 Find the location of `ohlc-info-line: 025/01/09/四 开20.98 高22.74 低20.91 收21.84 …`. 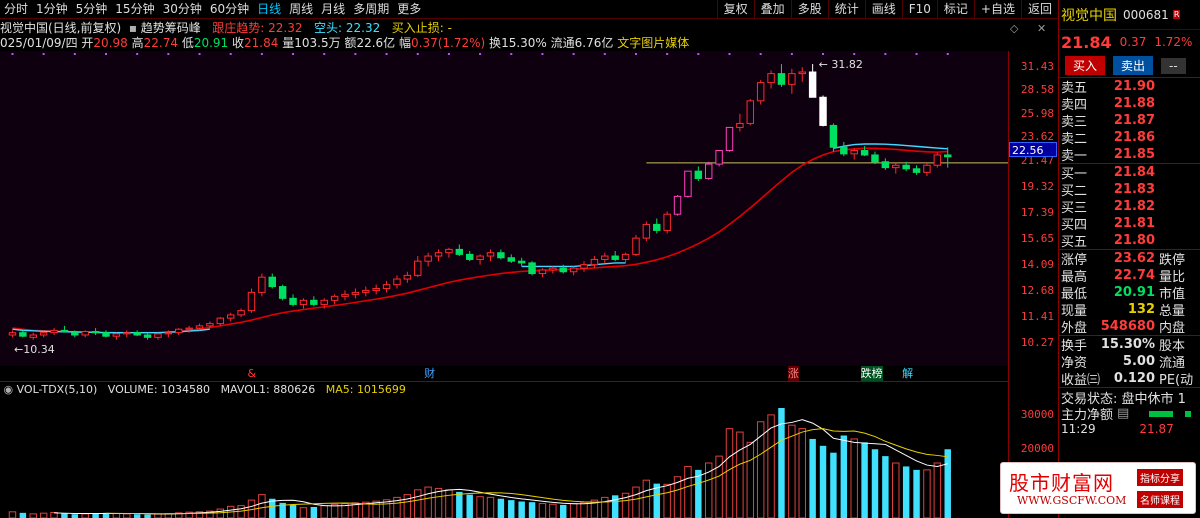

ohlc-info-line: 025/01/09/四 开20.98 高22.74 低20.91 收21.84 … is located at coordinates (505, 43).